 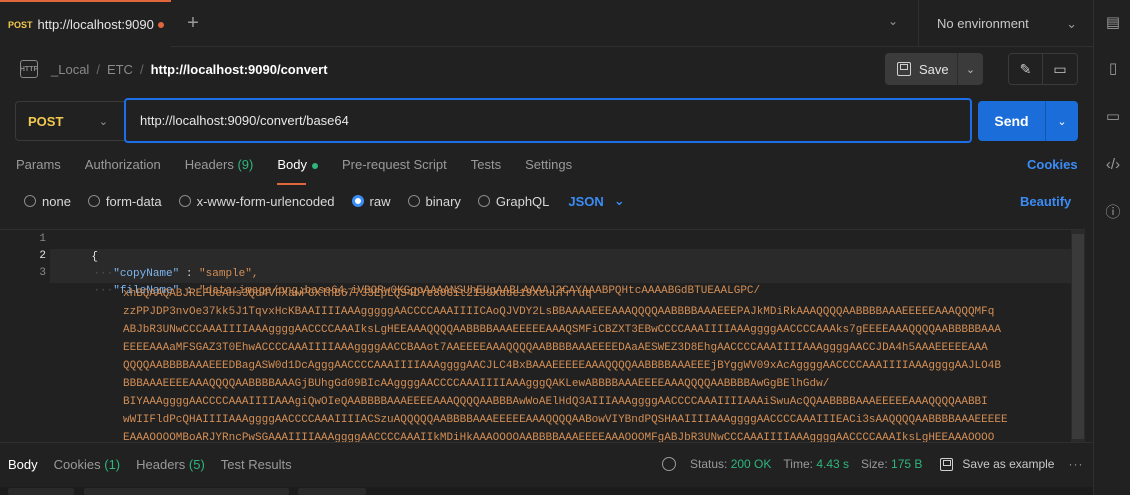 I want to click on bottom-panel-strip, so click(x=546, y=491).